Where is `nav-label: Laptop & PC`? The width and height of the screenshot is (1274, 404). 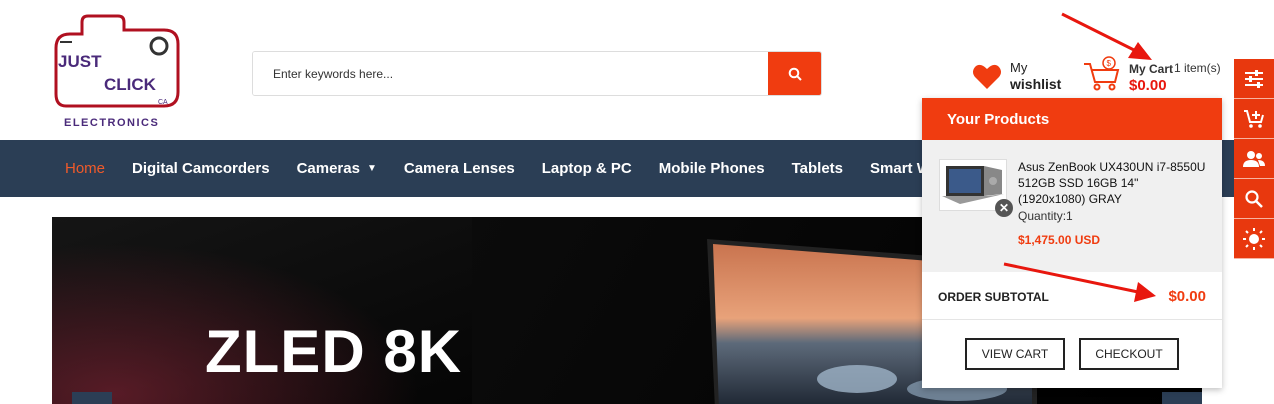
nav-label: Laptop & PC is located at coordinates (586, 168).